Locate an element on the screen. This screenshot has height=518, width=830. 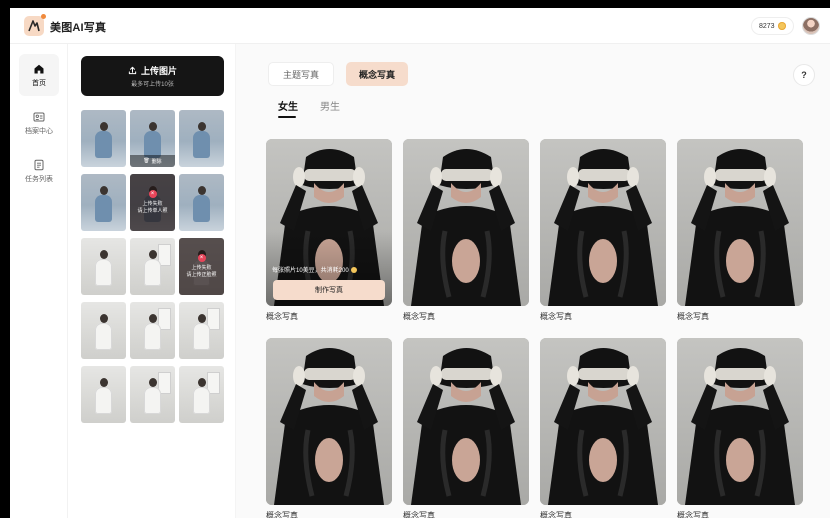
delete-photo-button: 🗑 删除 is located at coordinates (152, 161).